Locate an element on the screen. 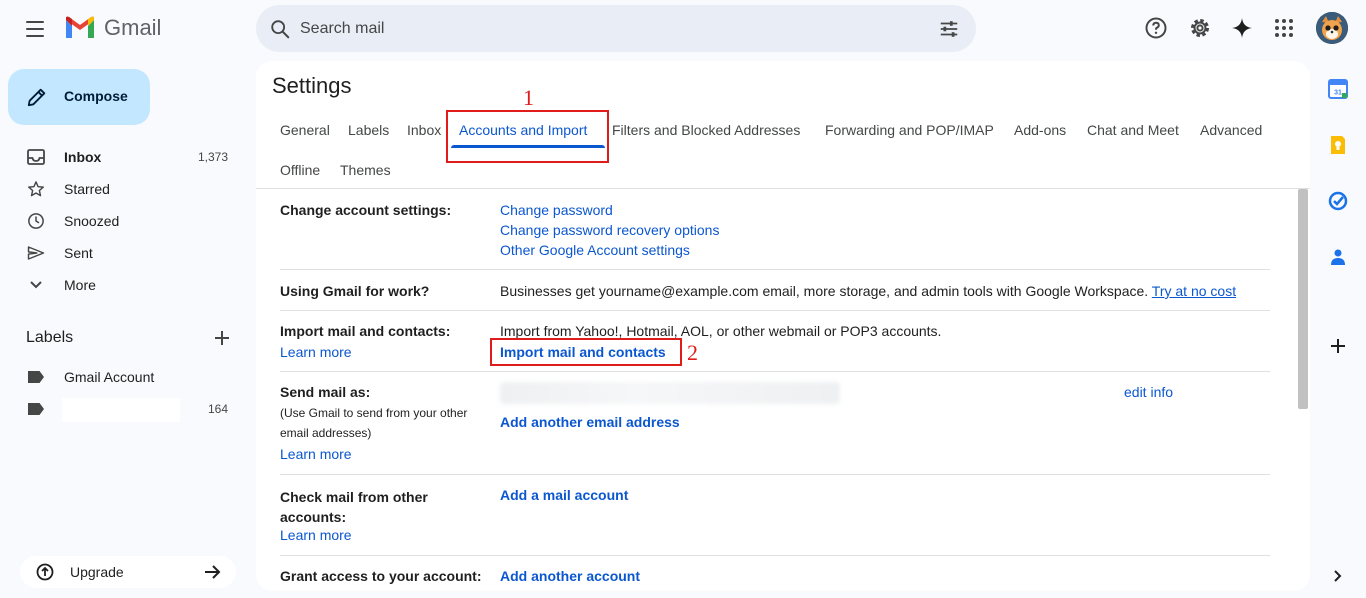 Image resolution: width=1366 pixels, height=598 pixels. upgrade-button: Upgrade is located at coordinates (128, 572).